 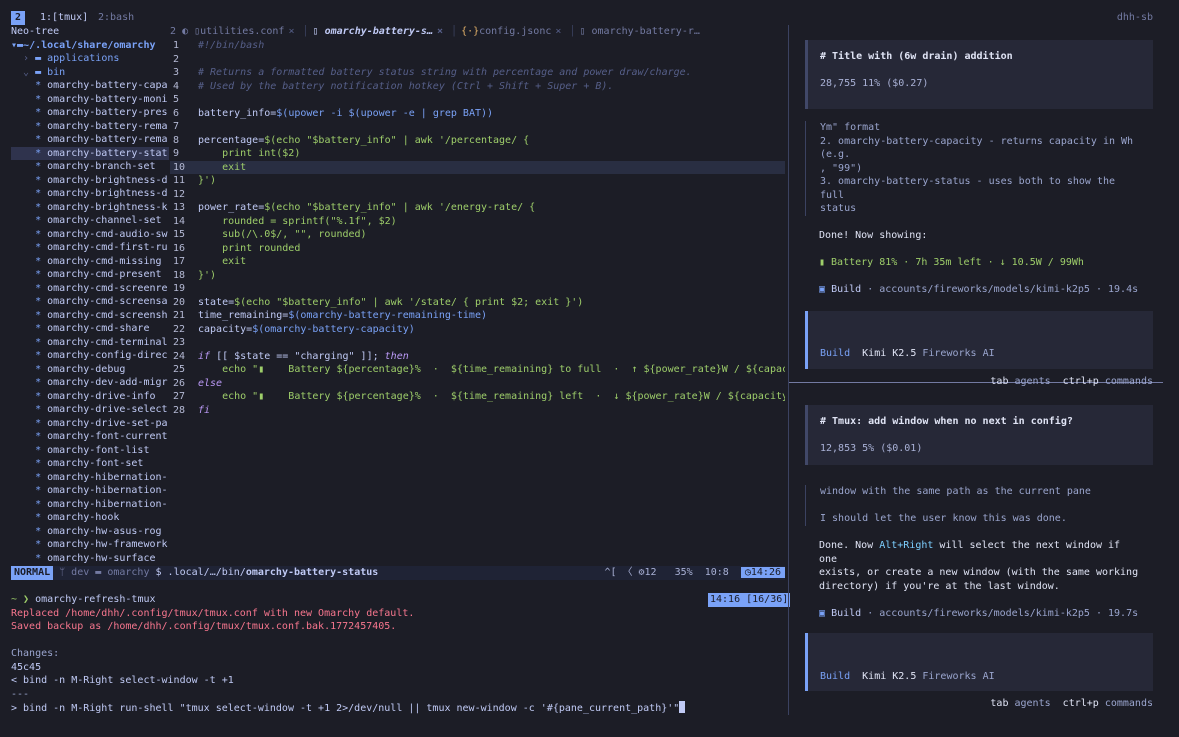 What do you see at coordinates (90, 559) in the screenshot?
I see `tree-file: * omarchy-hw-surface` at bounding box center [90, 559].